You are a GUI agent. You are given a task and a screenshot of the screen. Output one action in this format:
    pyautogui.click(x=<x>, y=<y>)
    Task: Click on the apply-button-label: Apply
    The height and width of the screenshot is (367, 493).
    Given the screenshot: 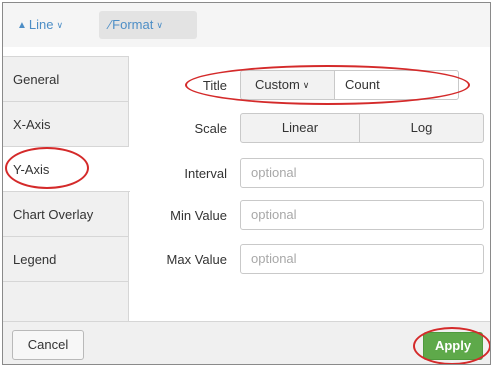 What is the action you would take?
    pyautogui.click(x=453, y=345)
    